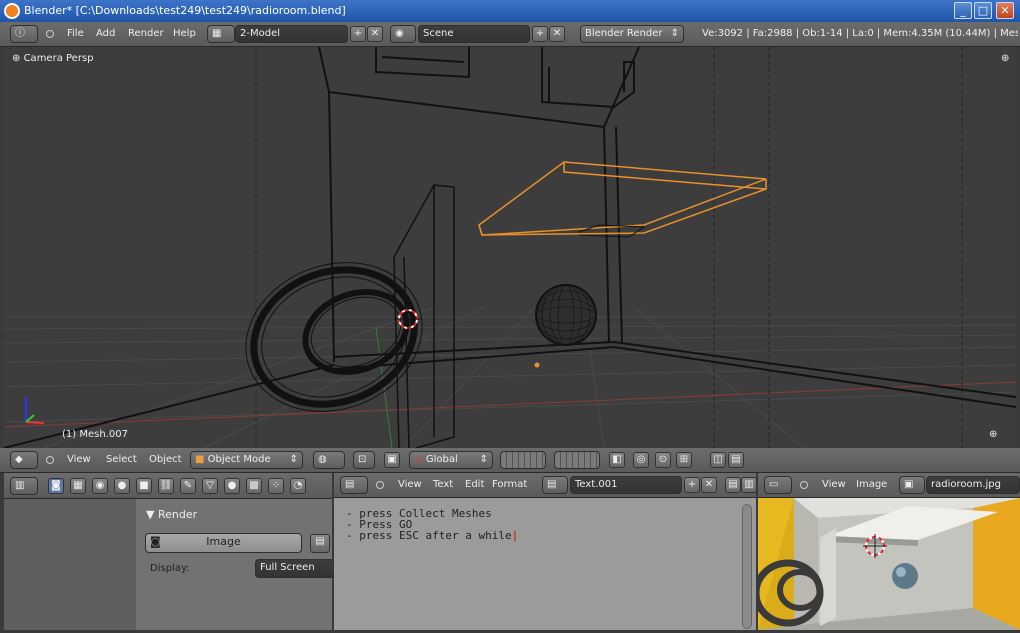  What do you see at coordinates (144, 486) in the screenshot?
I see `object-tab-icon: ■` at bounding box center [144, 486].